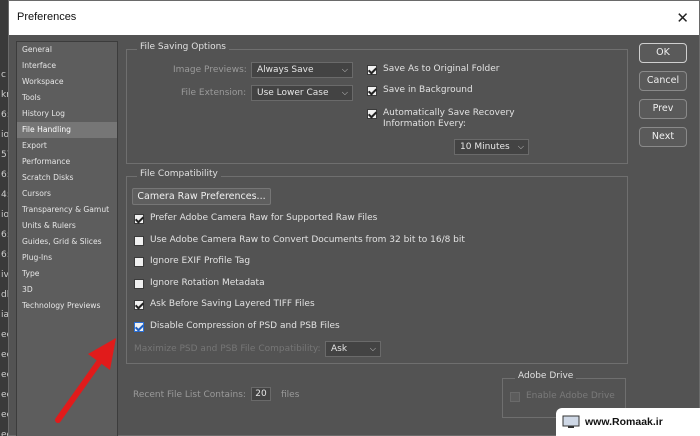 The image size is (700, 436). Describe the element at coordinates (47, 17) in the screenshot. I see `dialog-title: Preferences` at that location.